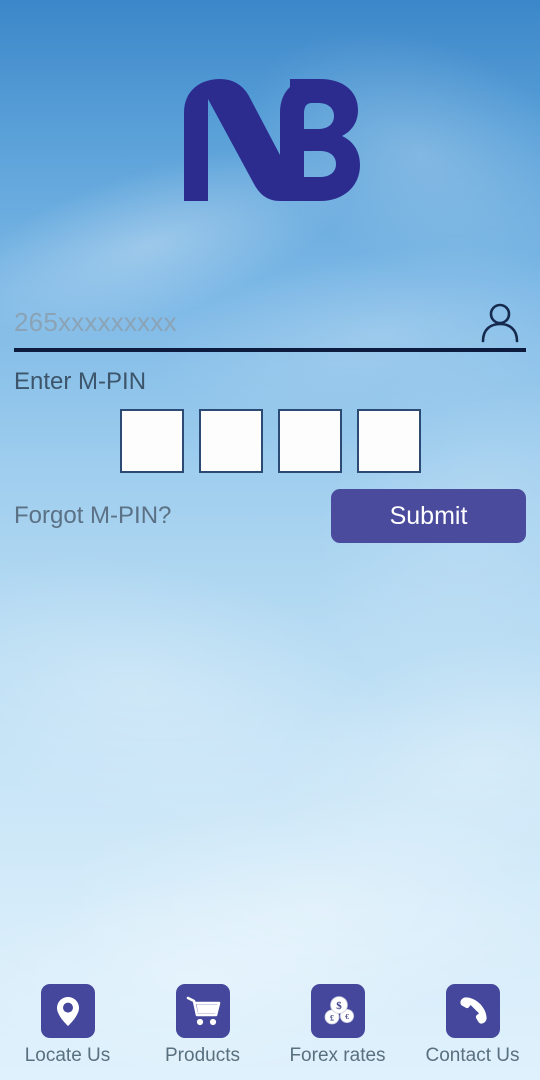 The width and height of the screenshot is (540, 1080). What do you see at coordinates (270, 441) in the screenshot?
I see `mpin-input-group` at bounding box center [270, 441].